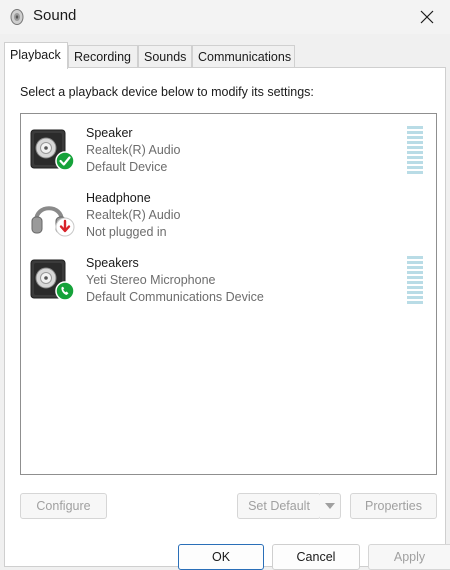  What do you see at coordinates (126, 232) in the screenshot?
I see `device-status: Not plugged in` at bounding box center [126, 232].